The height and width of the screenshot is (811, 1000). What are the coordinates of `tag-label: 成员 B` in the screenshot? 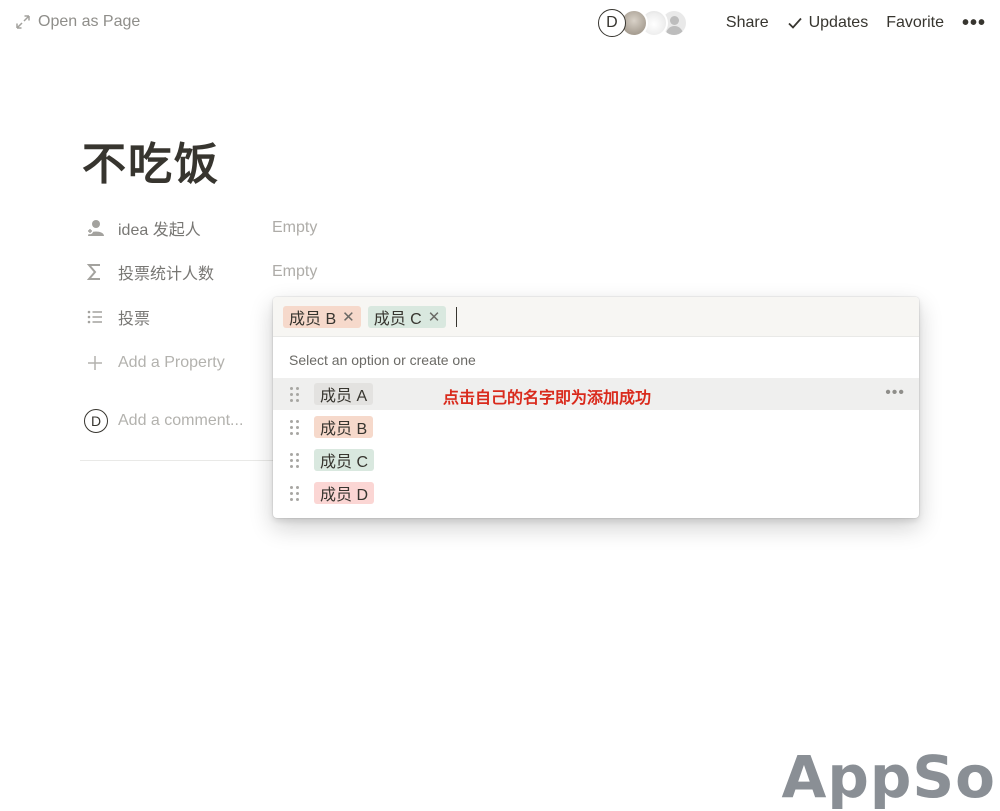 It's located at (313, 319).